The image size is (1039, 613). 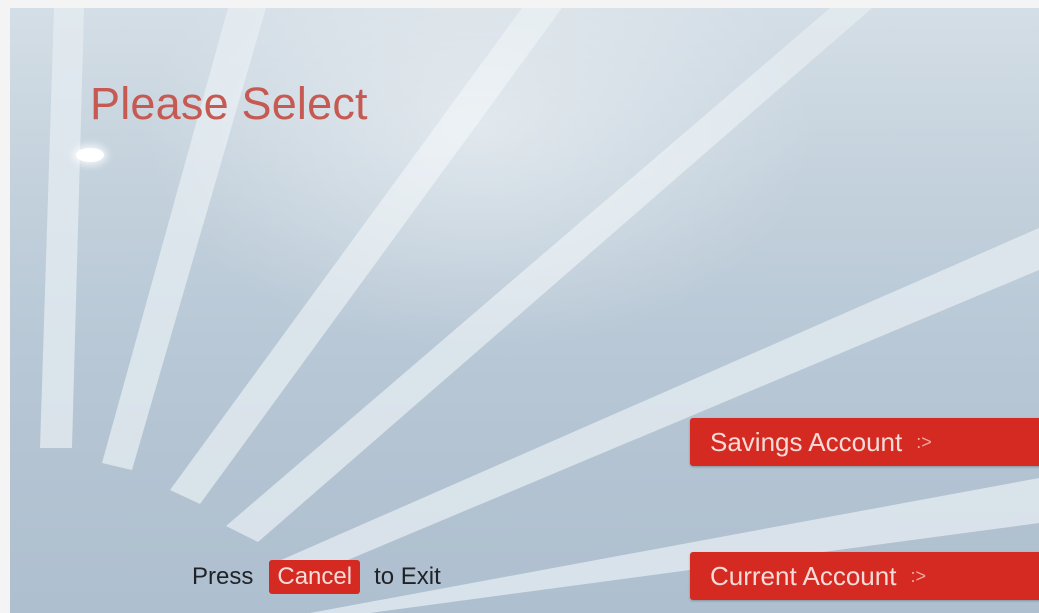 I want to click on exit-suffix: to Exit, so click(x=407, y=576).